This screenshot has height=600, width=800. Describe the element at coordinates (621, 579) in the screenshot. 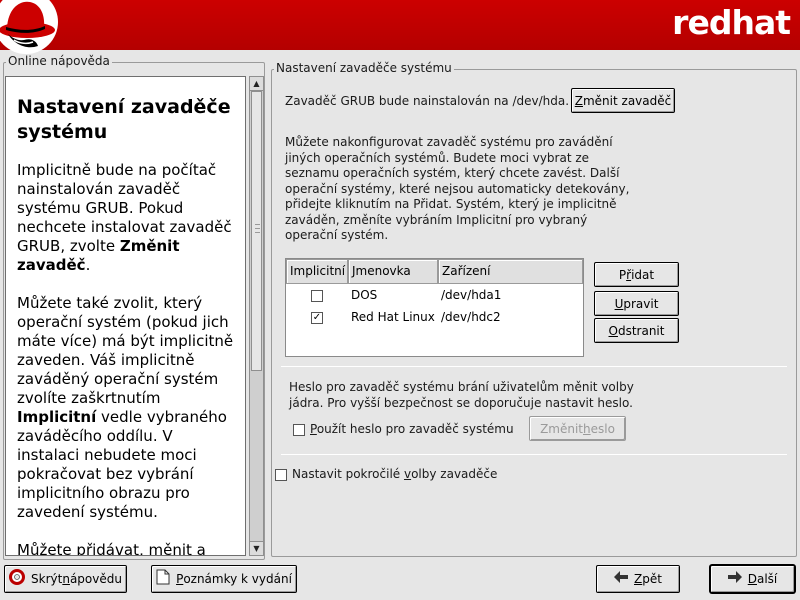

I see `arrow-left-icon` at that location.